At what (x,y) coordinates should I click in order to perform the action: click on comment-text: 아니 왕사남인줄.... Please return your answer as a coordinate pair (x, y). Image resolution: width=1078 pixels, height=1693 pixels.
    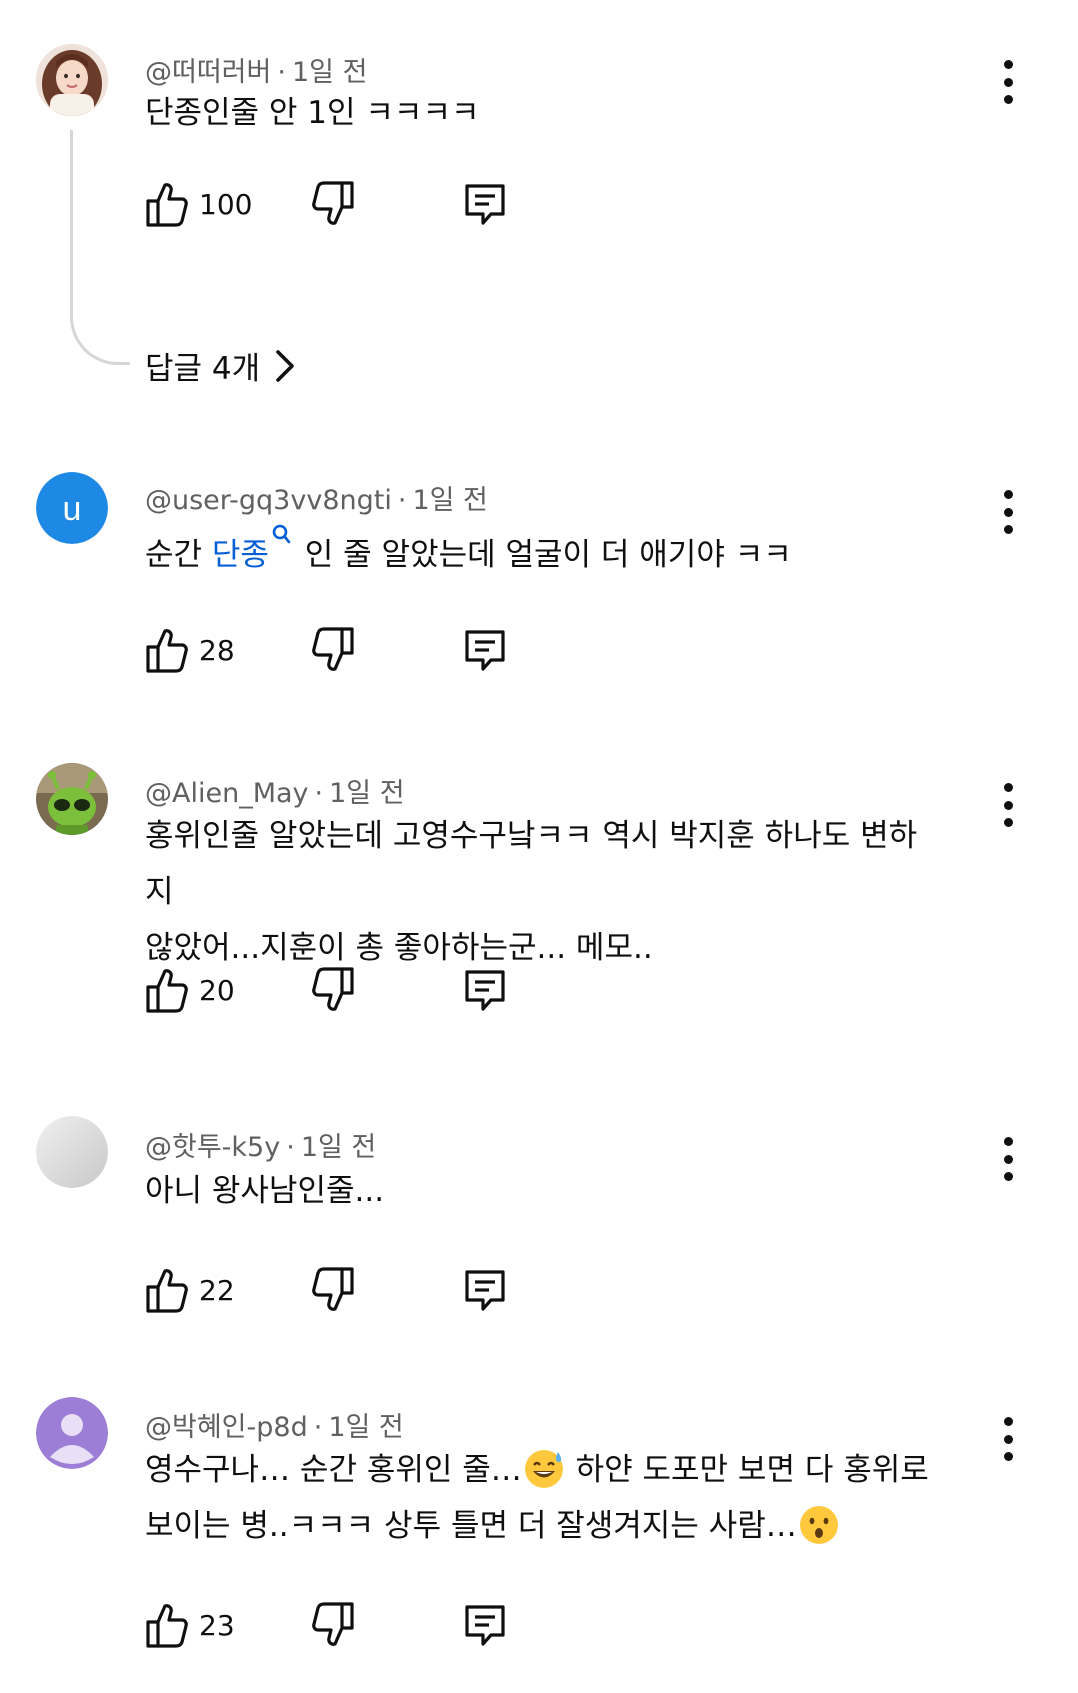
    Looking at the image, I should click on (265, 1191).